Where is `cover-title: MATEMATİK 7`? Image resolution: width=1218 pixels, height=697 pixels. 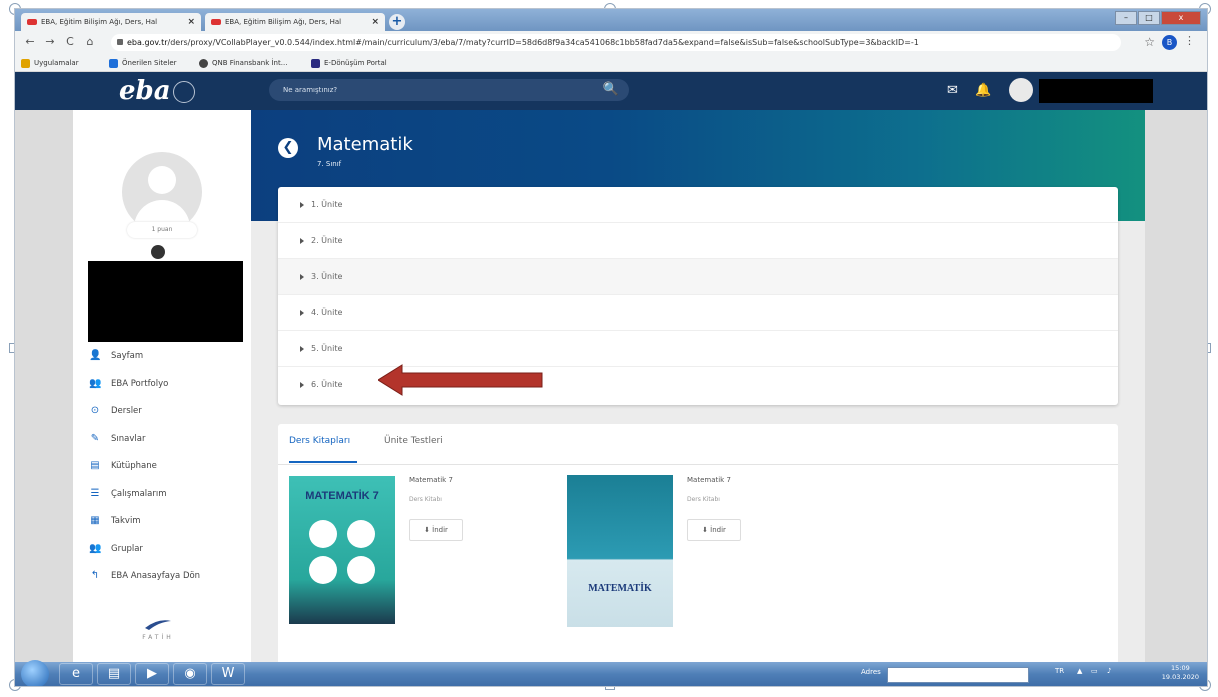
cover-title: MATEMATİK 7 is located at coordinates (342, 496).